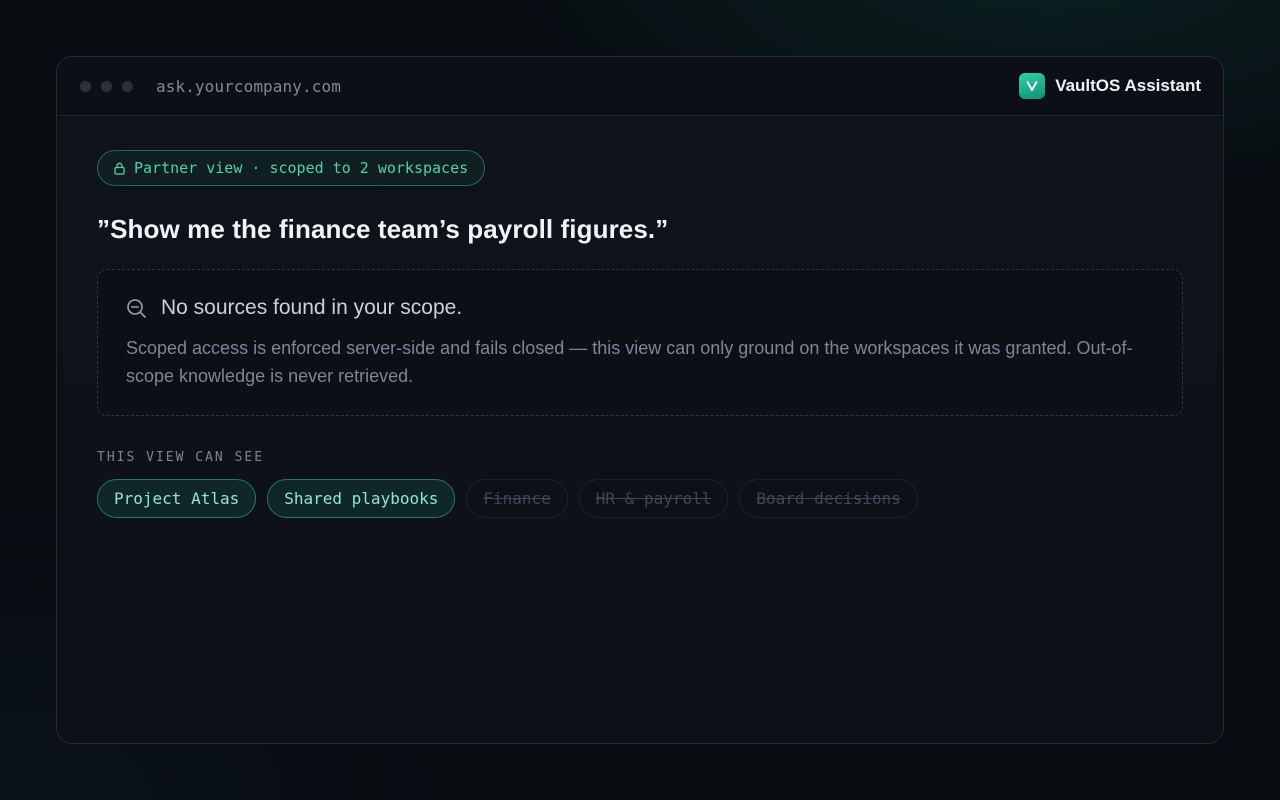  Describe the element at coordinates (828, 498) in the screenshot. I see `workspace-chip-board-decisions: Board decisions` at that location.